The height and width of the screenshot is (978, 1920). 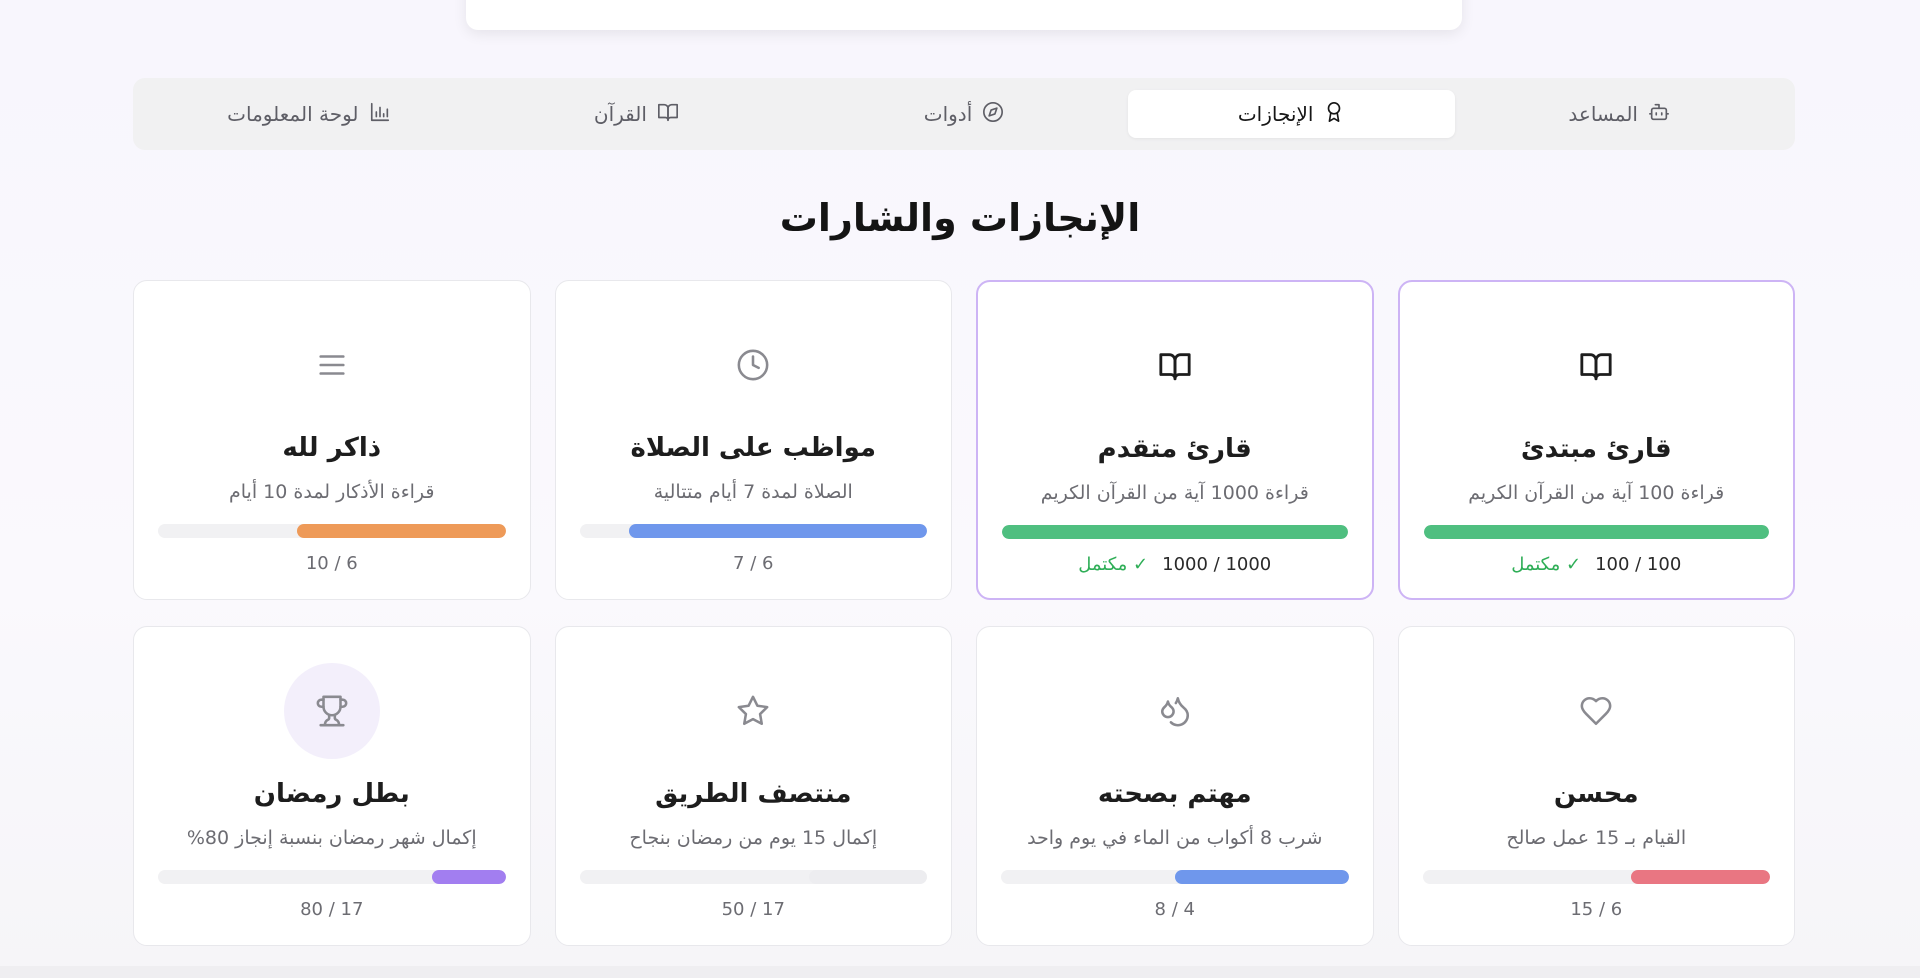 I want to click on achievement-name: ذاكر لله, so click(x=332, y=448).